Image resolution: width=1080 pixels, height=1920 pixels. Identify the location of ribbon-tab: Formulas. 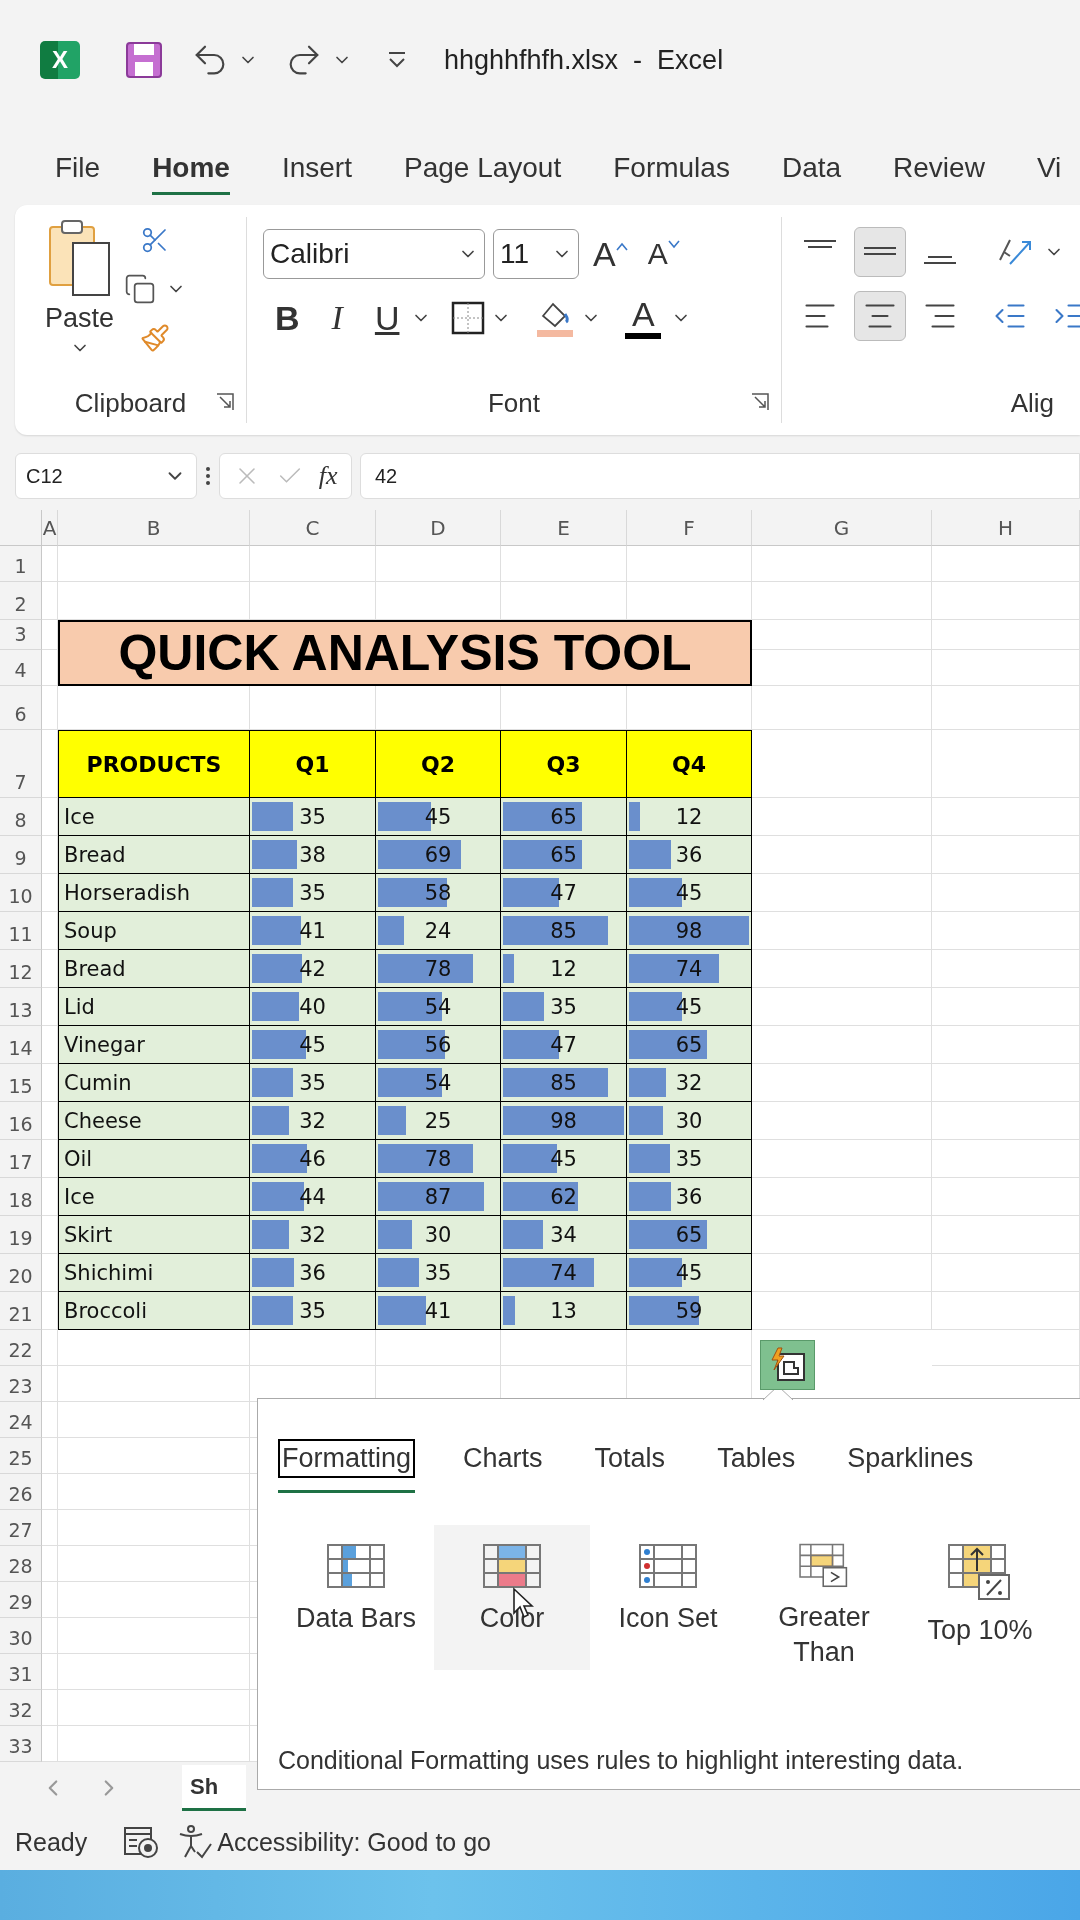
(671, 173).